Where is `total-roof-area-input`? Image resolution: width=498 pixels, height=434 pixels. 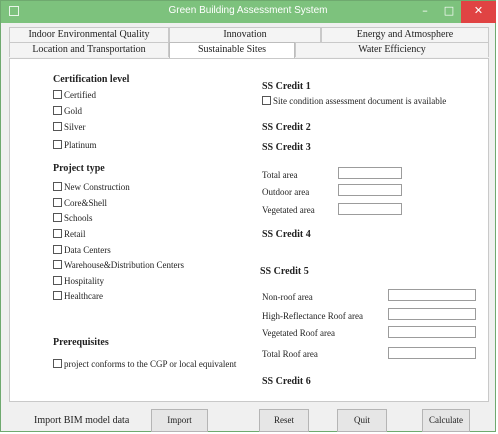
total-roof-area-input is located at coordinates (432, 353).